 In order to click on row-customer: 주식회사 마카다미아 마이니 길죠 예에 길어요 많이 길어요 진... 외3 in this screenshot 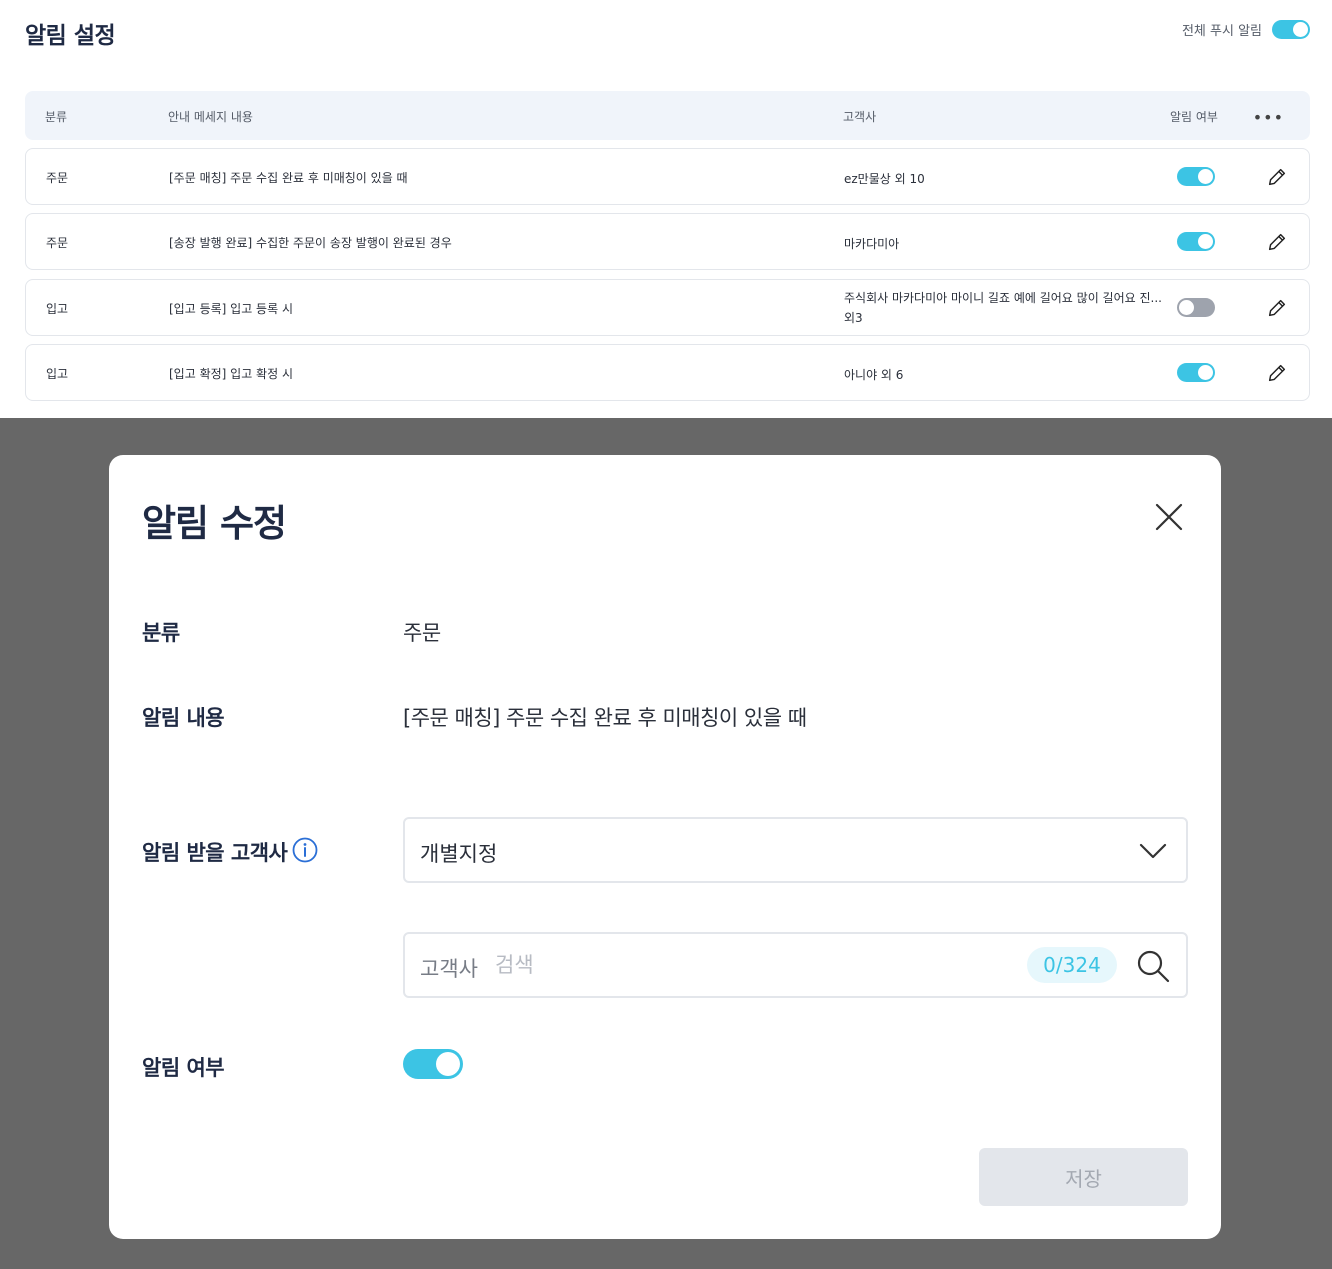, I will do `click(1004, 308)`.